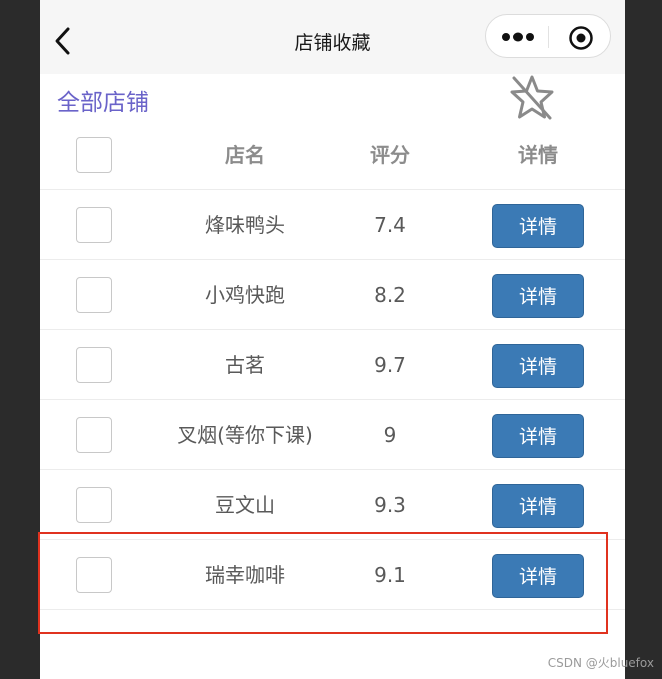  Describe the element at coordinates (245, 505) in the screenshot. I see `store-name: 豆文山` at that location.